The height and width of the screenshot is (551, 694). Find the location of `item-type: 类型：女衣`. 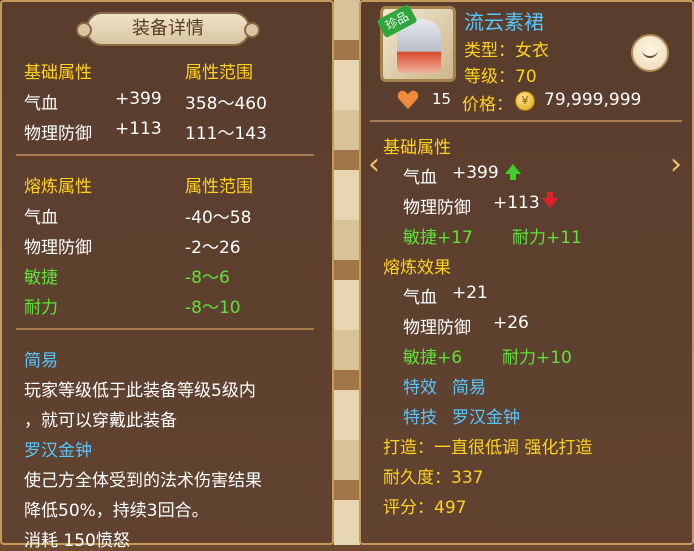

item-type: 类型：女衣 is located at coordinates (506, 51).